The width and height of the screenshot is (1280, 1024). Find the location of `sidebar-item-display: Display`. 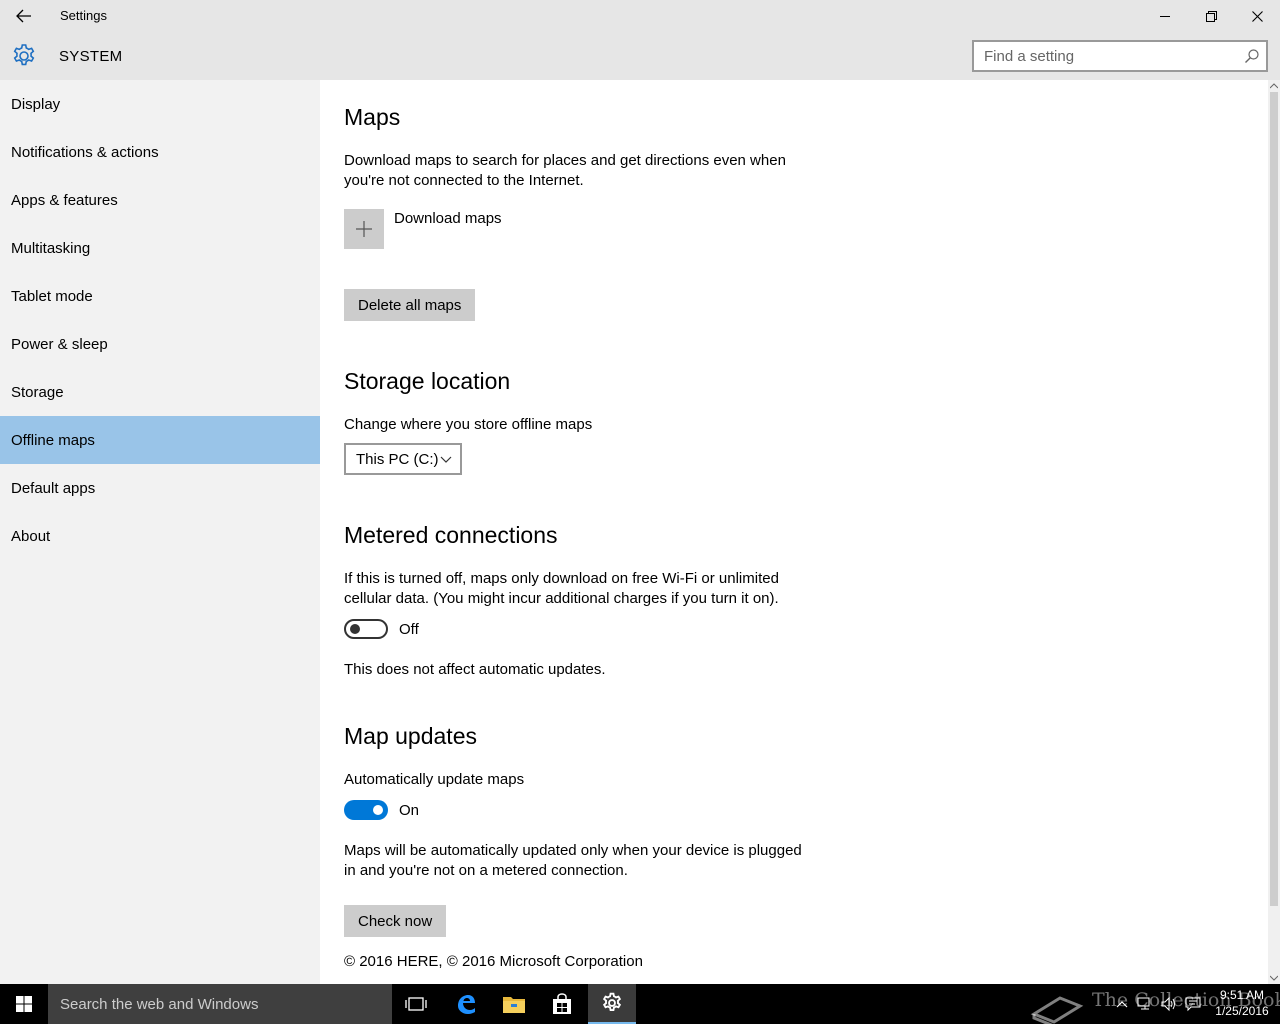

sidebar-item-display: Display is located at coordinates (160, 104).